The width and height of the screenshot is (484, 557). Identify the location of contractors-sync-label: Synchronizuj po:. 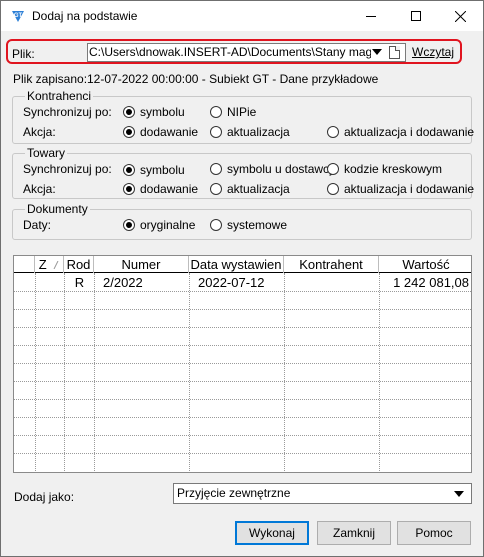
(67, 112).